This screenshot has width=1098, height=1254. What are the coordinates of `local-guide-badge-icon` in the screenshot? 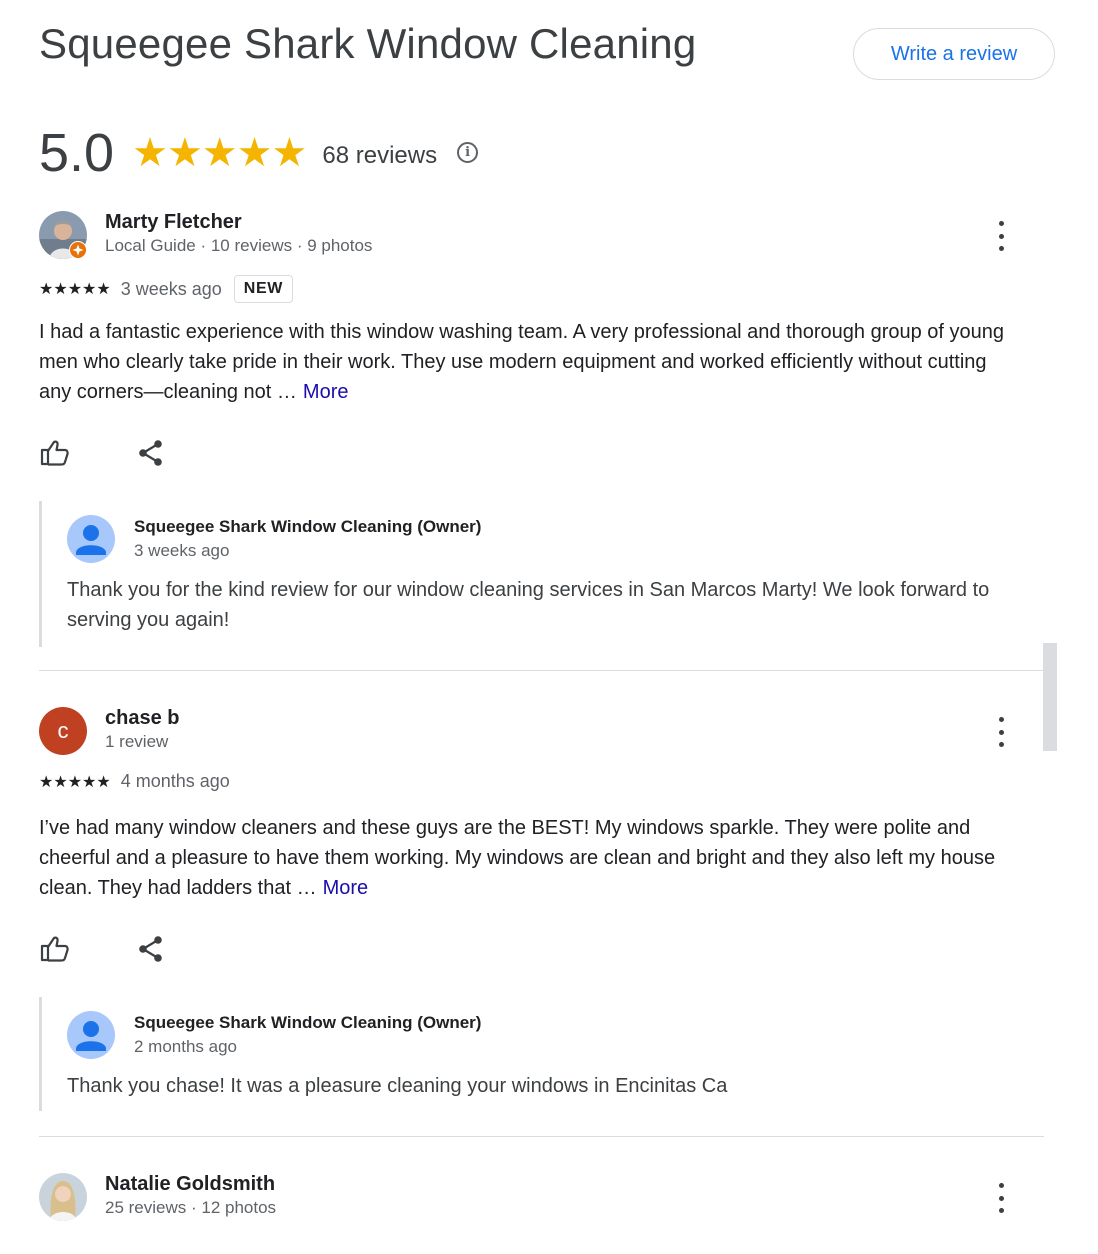 It's located at (78, 250).